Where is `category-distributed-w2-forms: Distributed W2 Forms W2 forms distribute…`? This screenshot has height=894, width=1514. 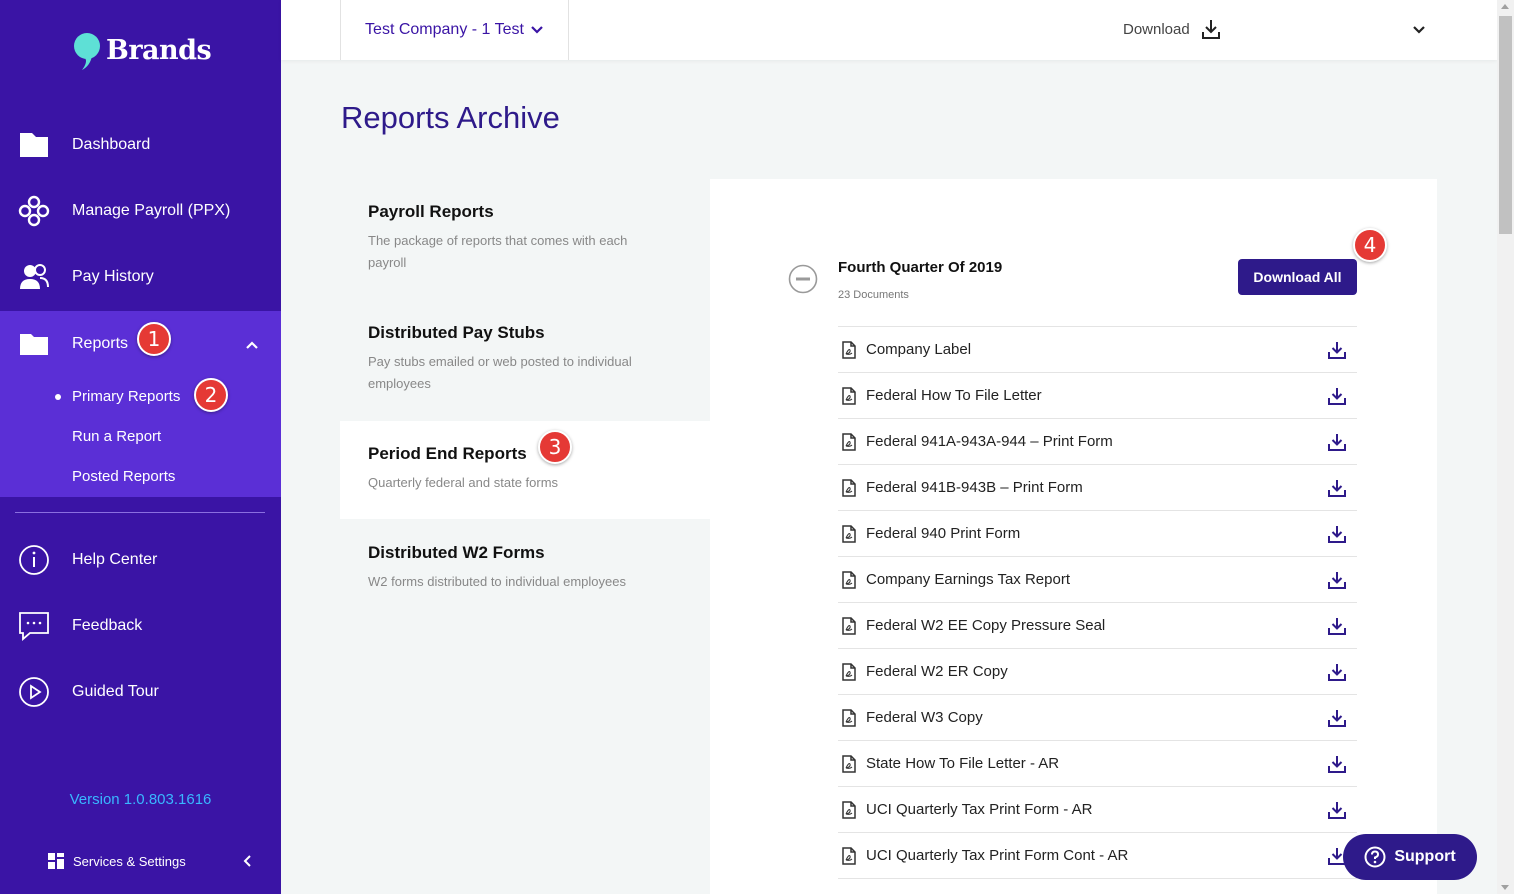
category-distributed-w2-forms: Distributed W2 Forms W2 forms distribute… is located at coordinates (525, 583).